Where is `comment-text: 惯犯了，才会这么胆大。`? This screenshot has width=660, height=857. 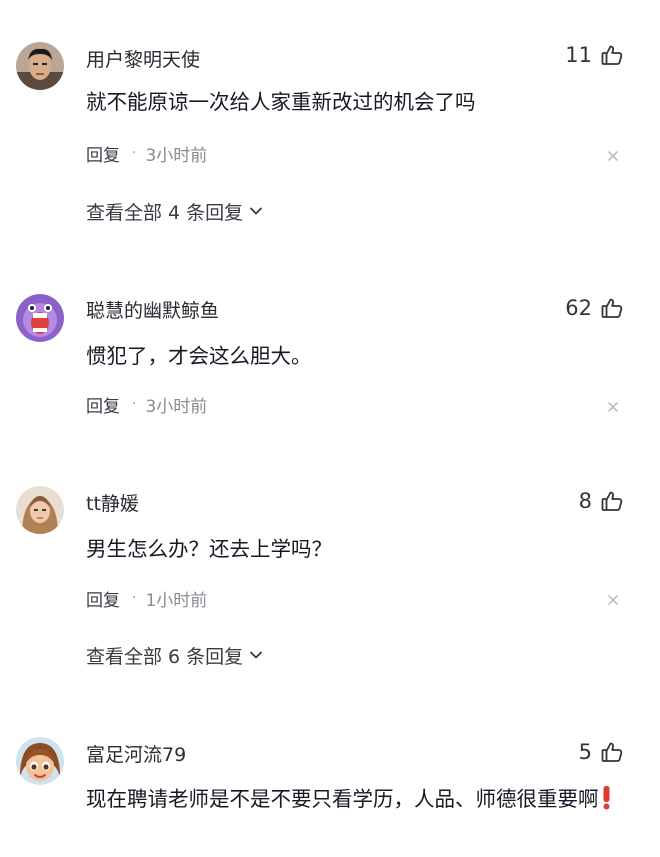 comment-text: 惯犯了，才会这么胆大。 is located at coordinates (199, 356).